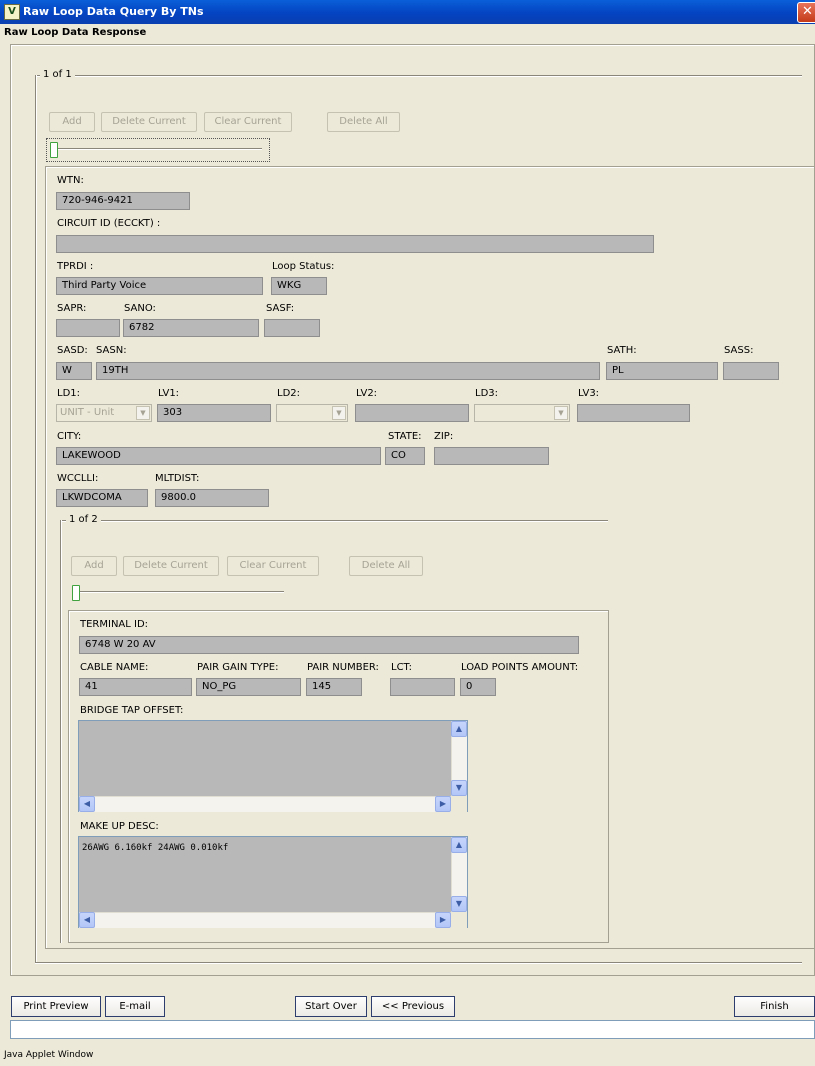 Image resolution: width=815 pixels, height=1066 pixels. What do you see at coordinates (478, 687) in the screenshot?
I see `load-points-field: 0` at bounding box center [478, 687].